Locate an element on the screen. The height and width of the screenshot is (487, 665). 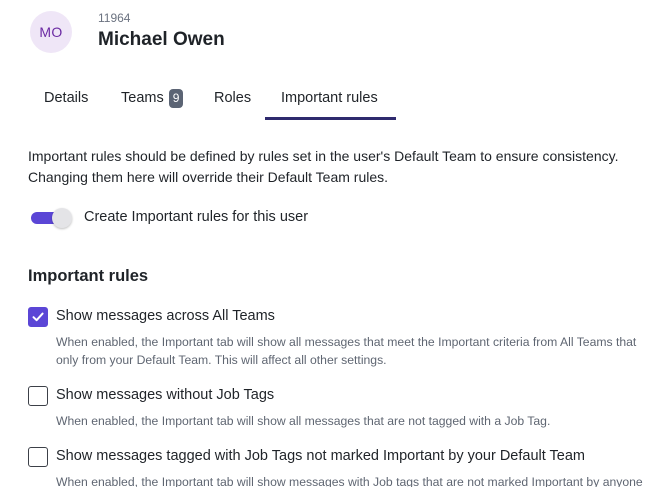
tab-important-rules-label: Important rules is located at coordinates (329, 98).